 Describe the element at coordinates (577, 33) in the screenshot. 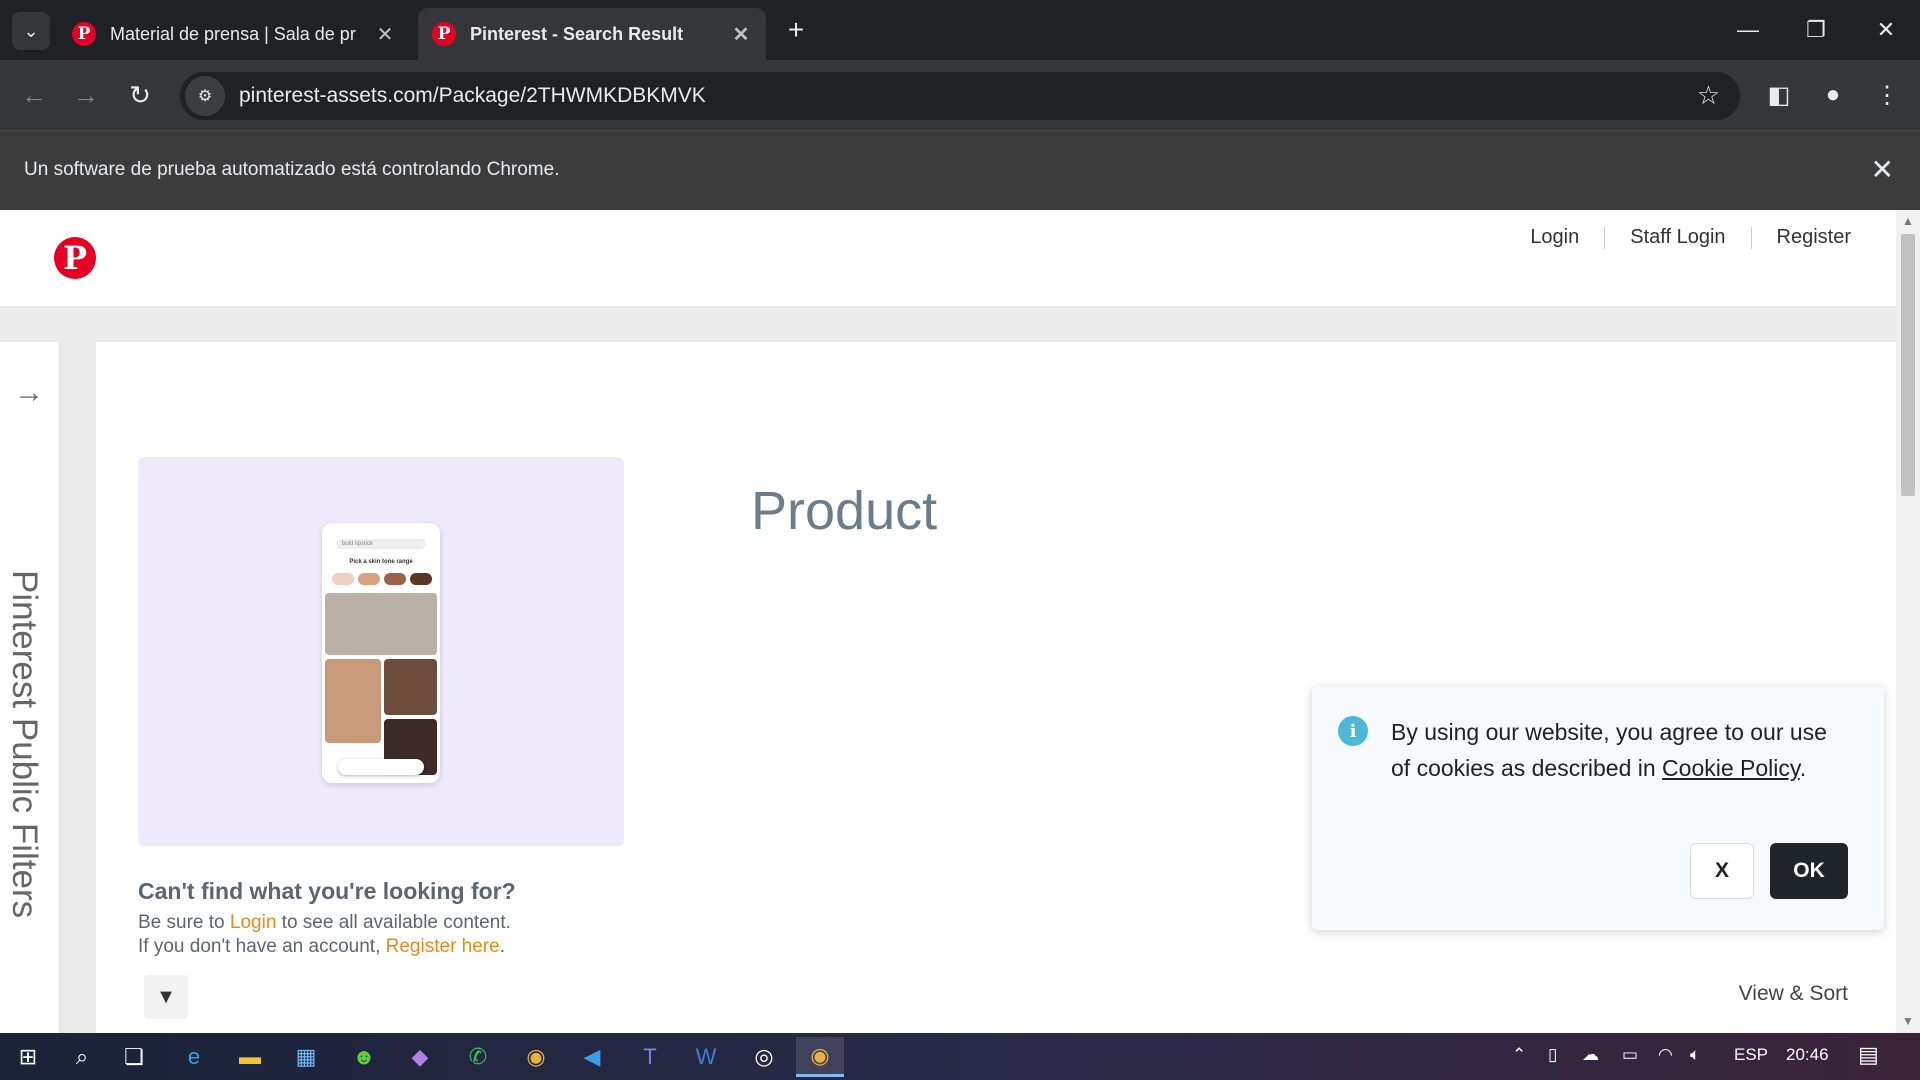

I see `tab-title: Pinterest - Search Result` at that location.